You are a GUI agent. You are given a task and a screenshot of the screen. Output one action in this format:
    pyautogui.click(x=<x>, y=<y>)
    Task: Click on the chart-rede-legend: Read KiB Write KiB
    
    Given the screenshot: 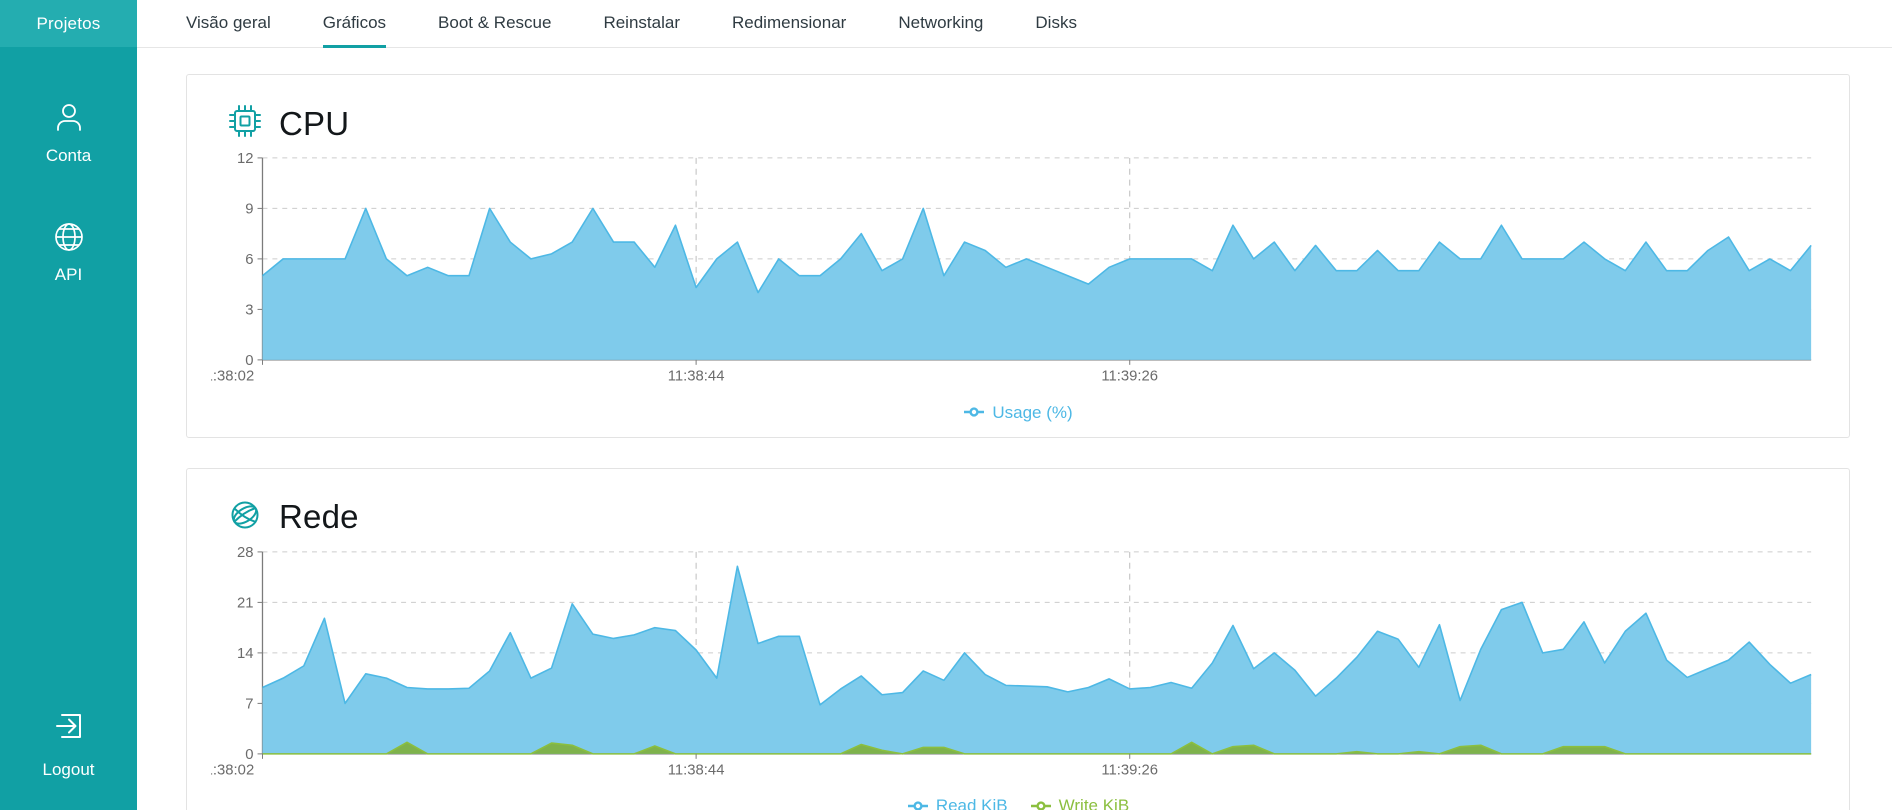 What is the action you would take?
    pyautogui.click(x=1018, y=803)
    